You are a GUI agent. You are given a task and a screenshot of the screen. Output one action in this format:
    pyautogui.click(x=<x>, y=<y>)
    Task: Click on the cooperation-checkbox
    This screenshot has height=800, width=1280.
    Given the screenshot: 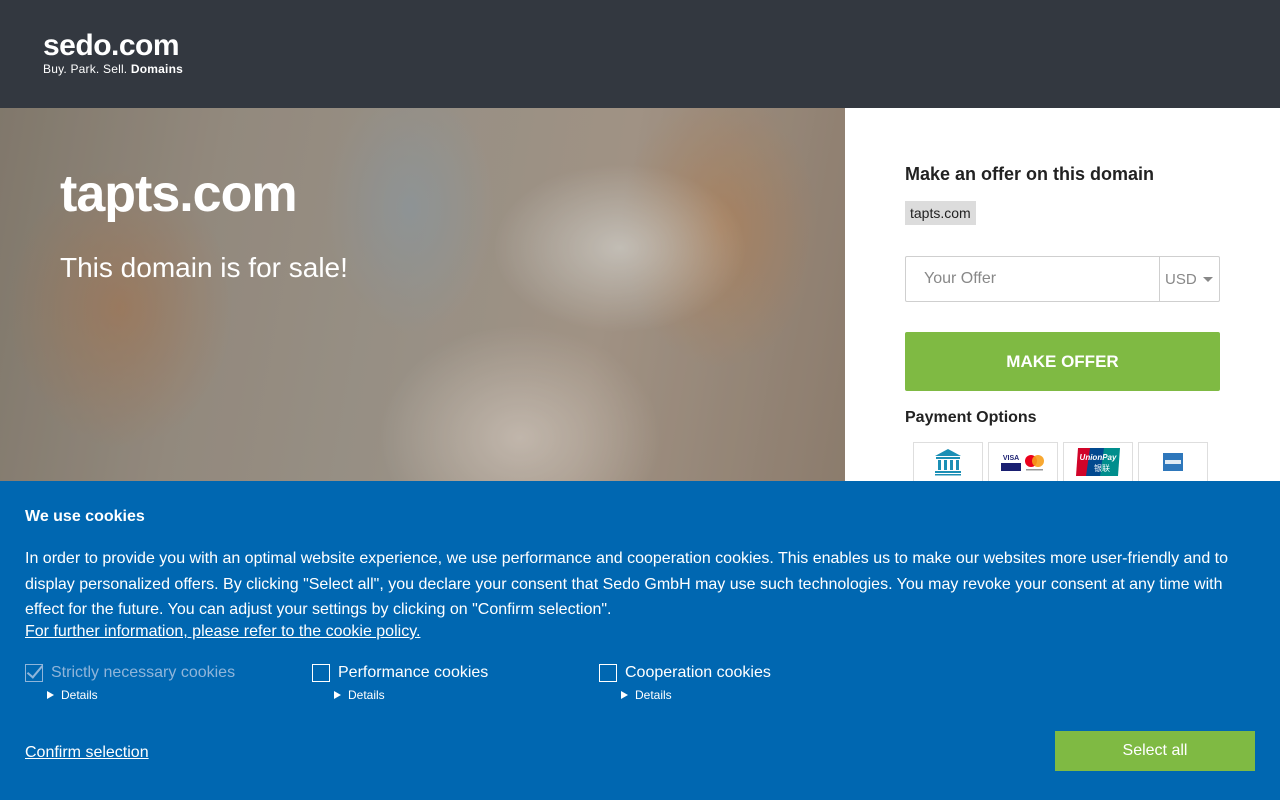 What is the action you would take?
    pyautogui.click(x=608, y=673)
    